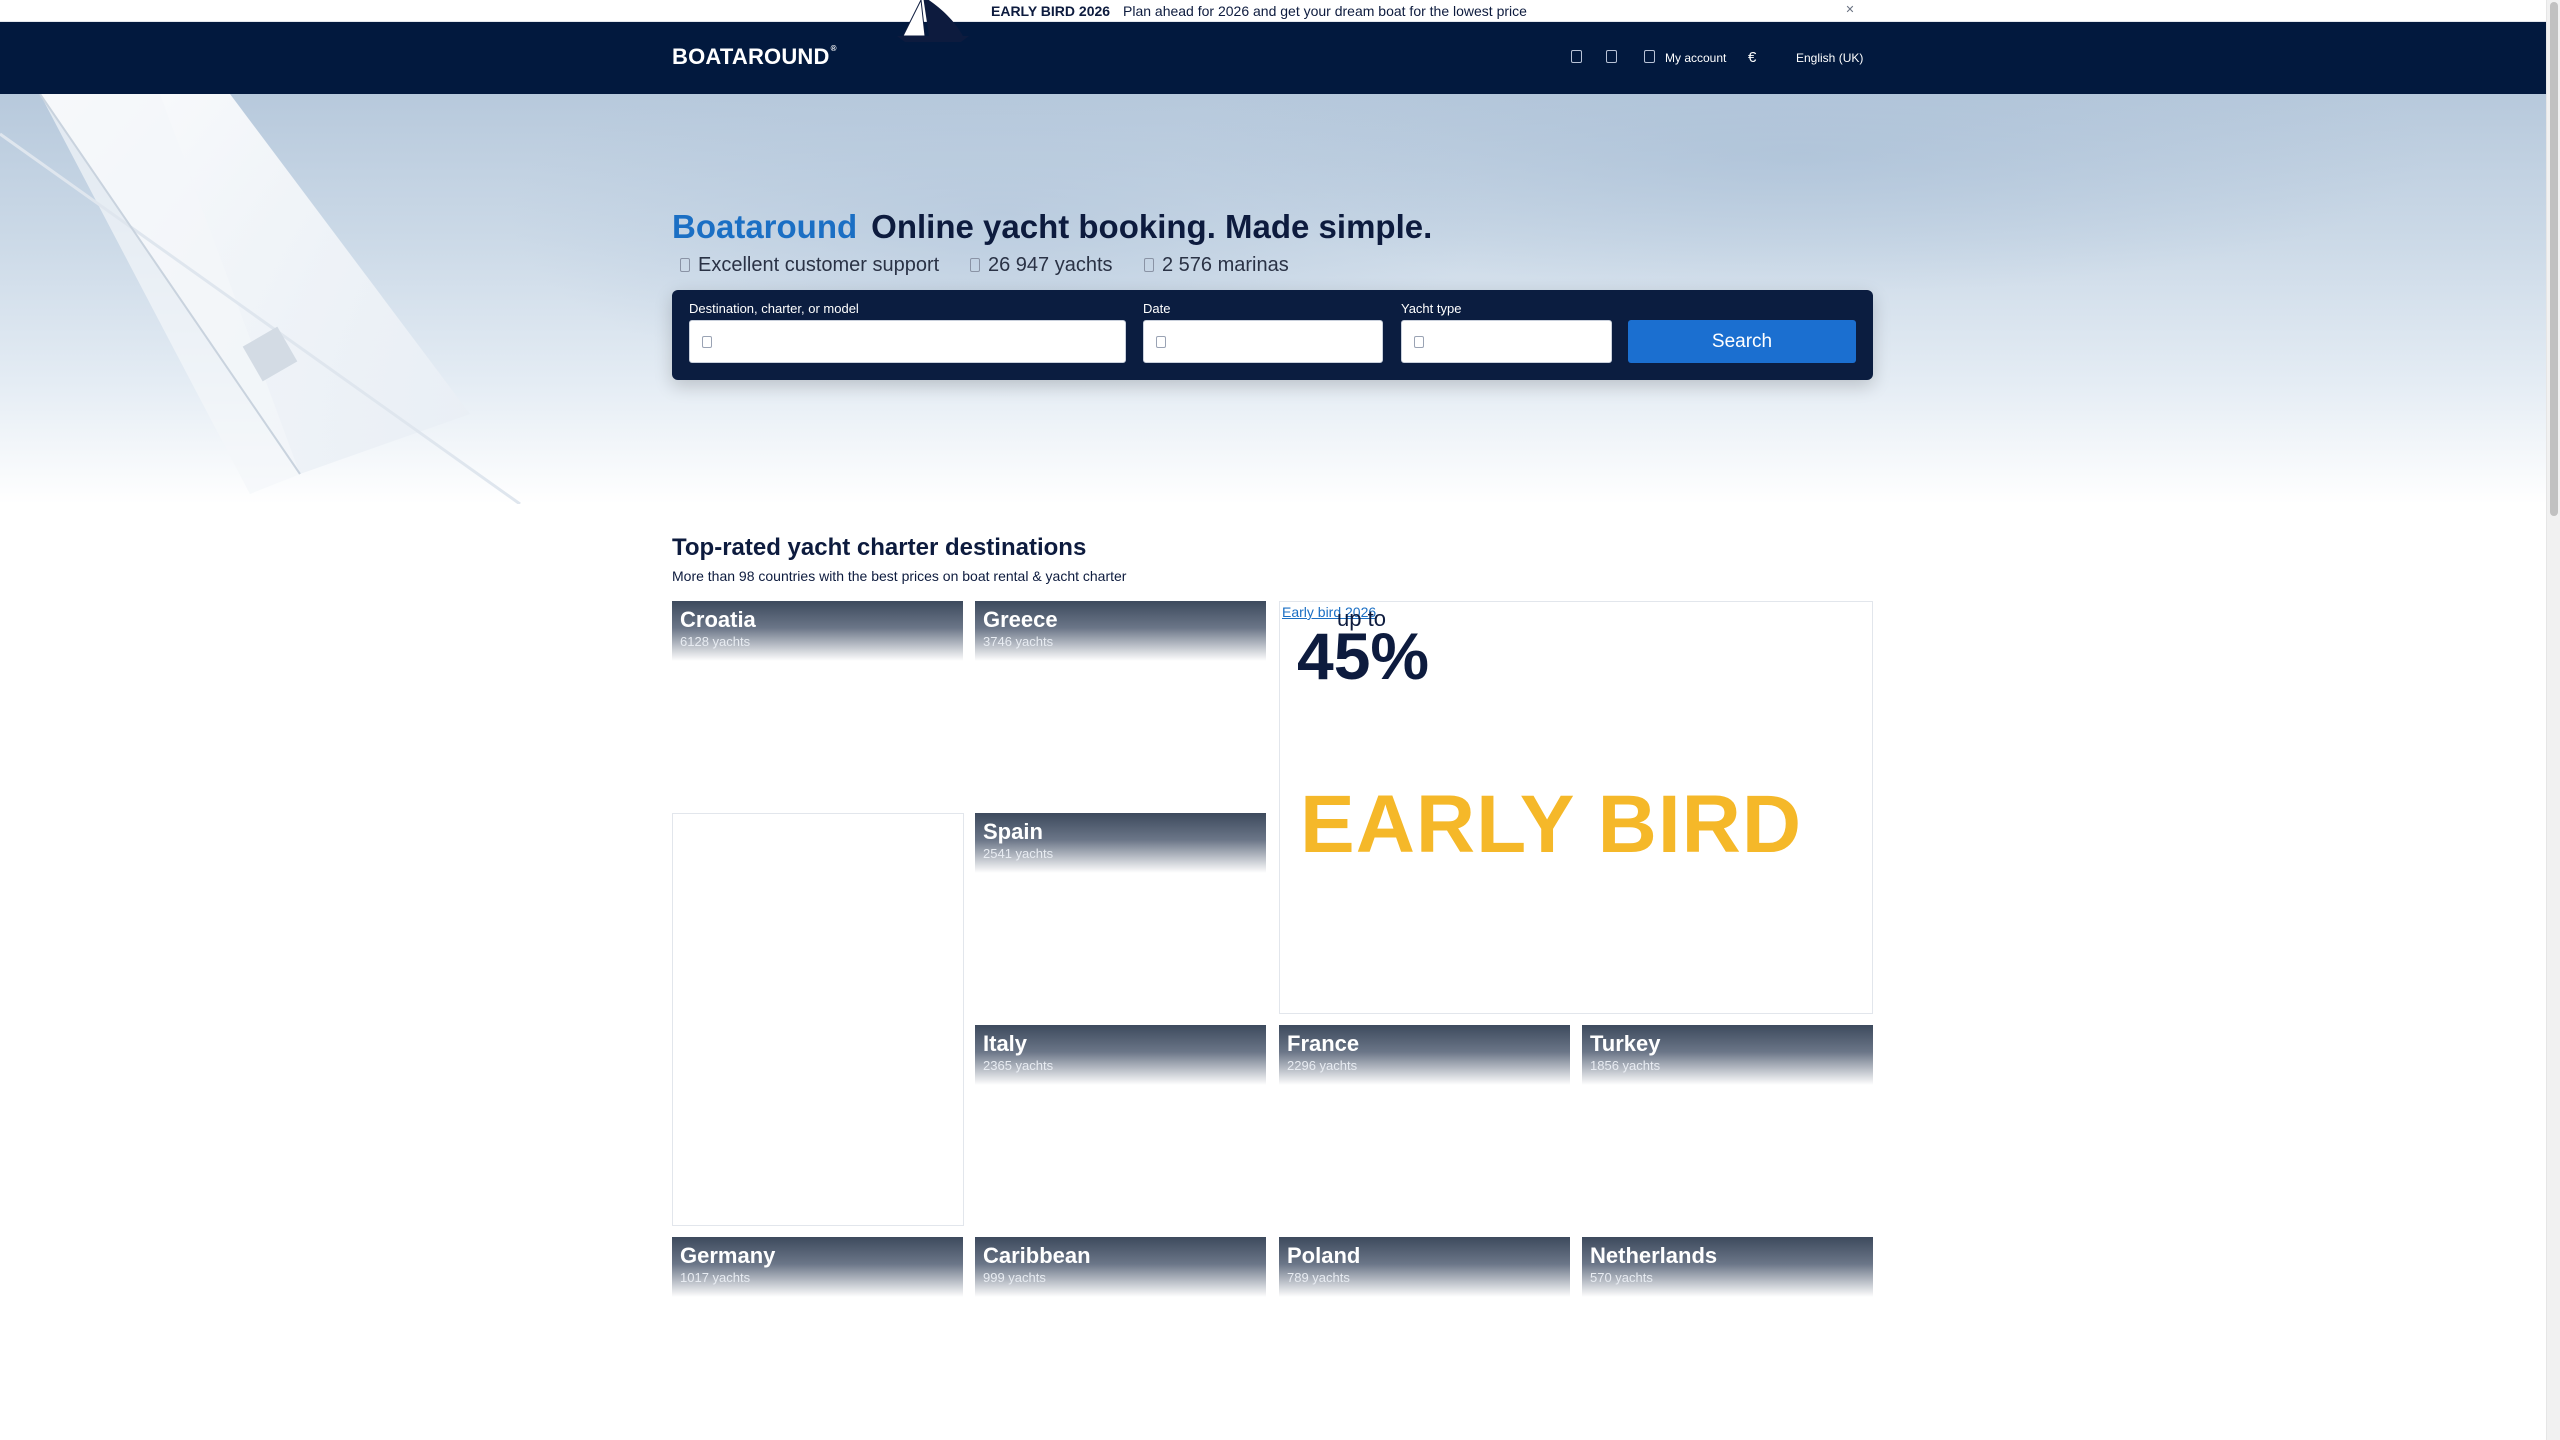  Describe the element at coordinates (718, 619) in the screenshot. I see `destination-name: Croatia` at that location.